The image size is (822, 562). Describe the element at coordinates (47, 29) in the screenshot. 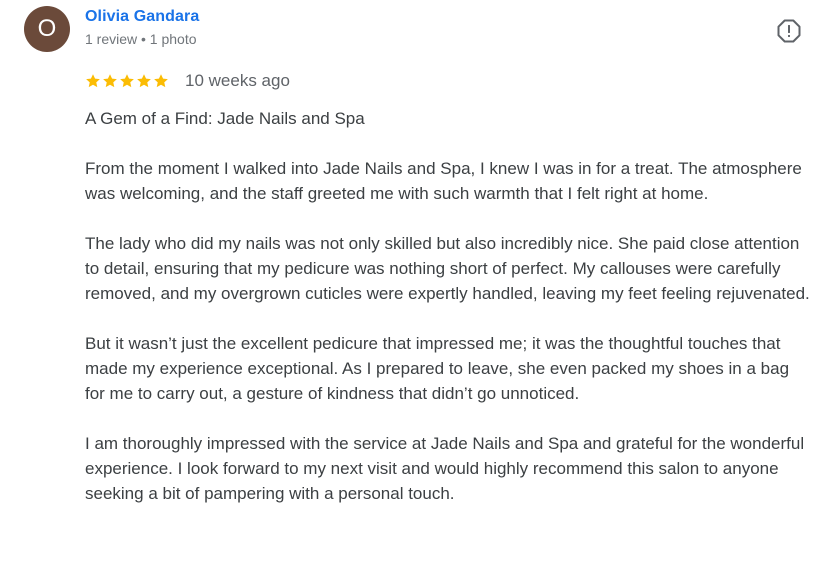

I see `avatar: O` at that location.